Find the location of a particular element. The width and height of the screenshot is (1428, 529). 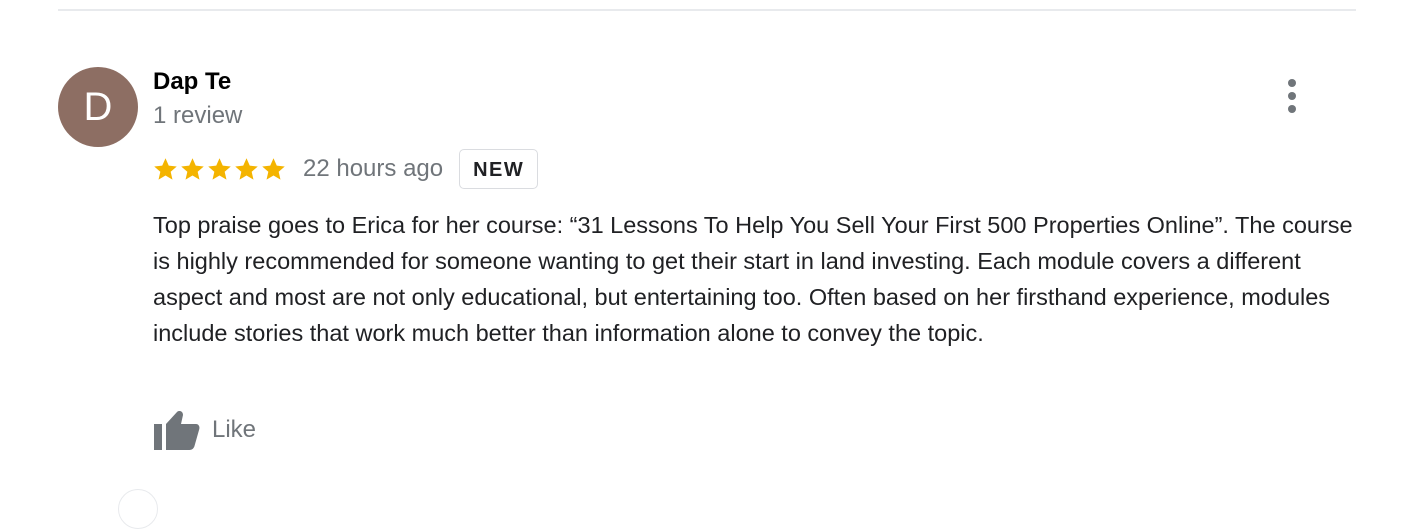

more-vert-icon is located at coordinates (1292, 96).